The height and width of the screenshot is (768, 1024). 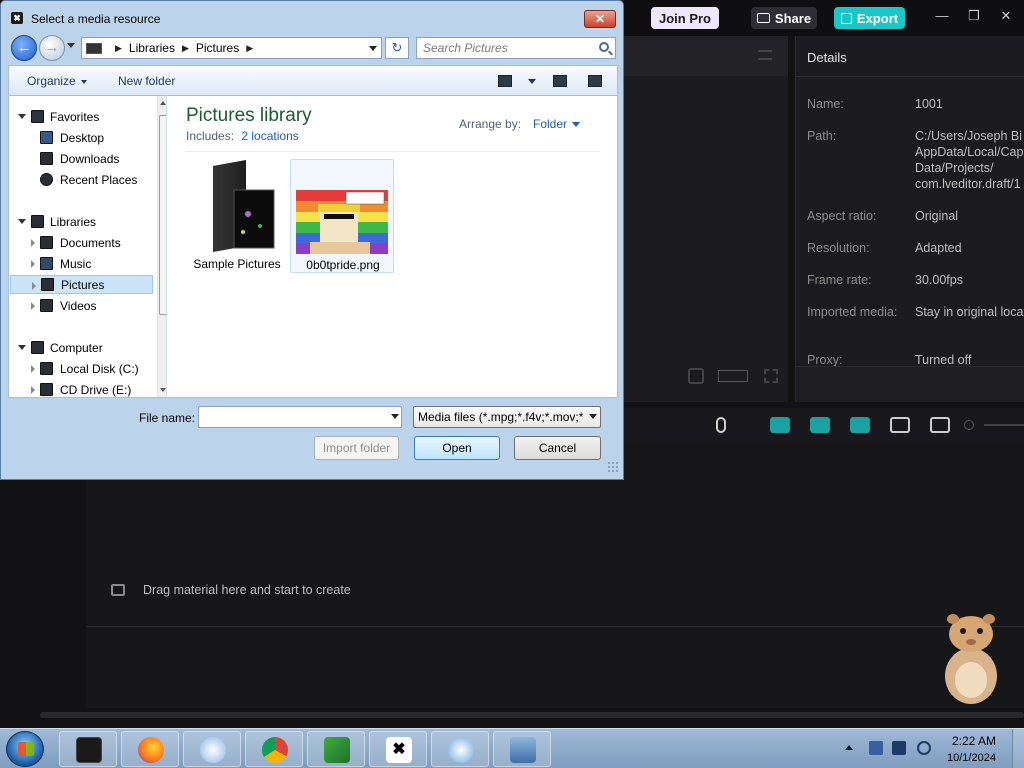 What do you see at coordinates (274, 749) in the screenshot?
I see `taskbar-item-chrome` at bounding box center [274, 749].